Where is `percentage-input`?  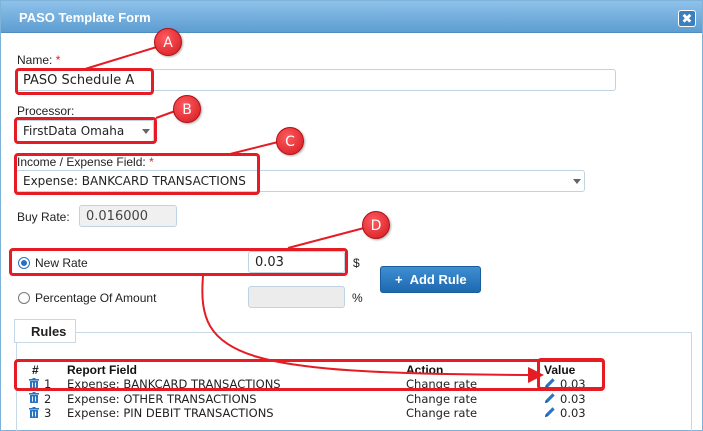
percentage-input is located at coordinates (296, 297).